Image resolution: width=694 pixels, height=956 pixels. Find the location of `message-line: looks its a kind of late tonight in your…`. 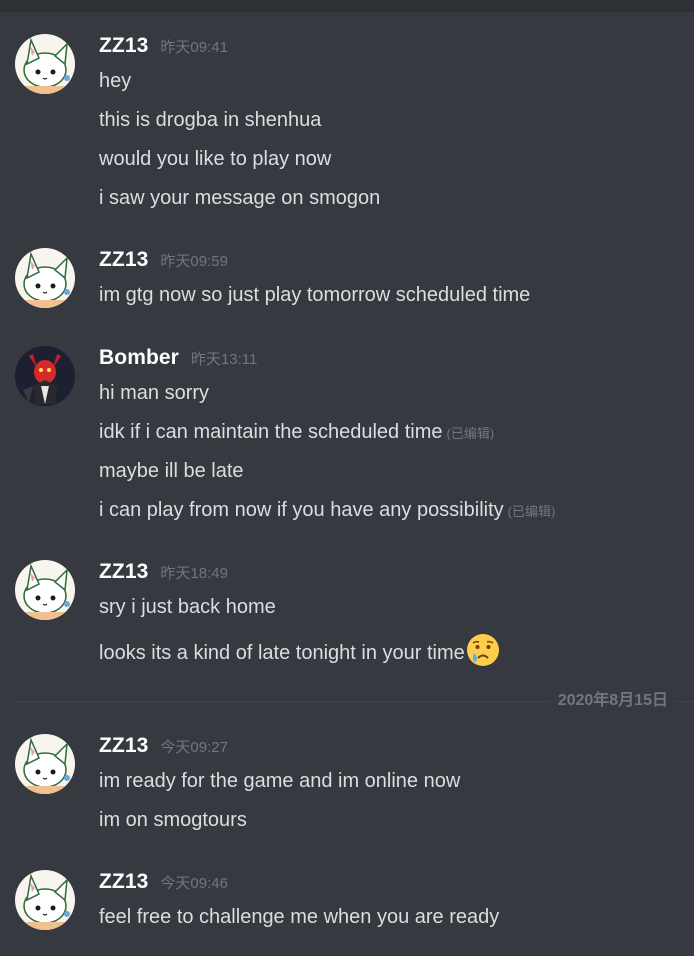

message-line: looks its a kind of late tonight in your… is located at coordinates (299, 650).